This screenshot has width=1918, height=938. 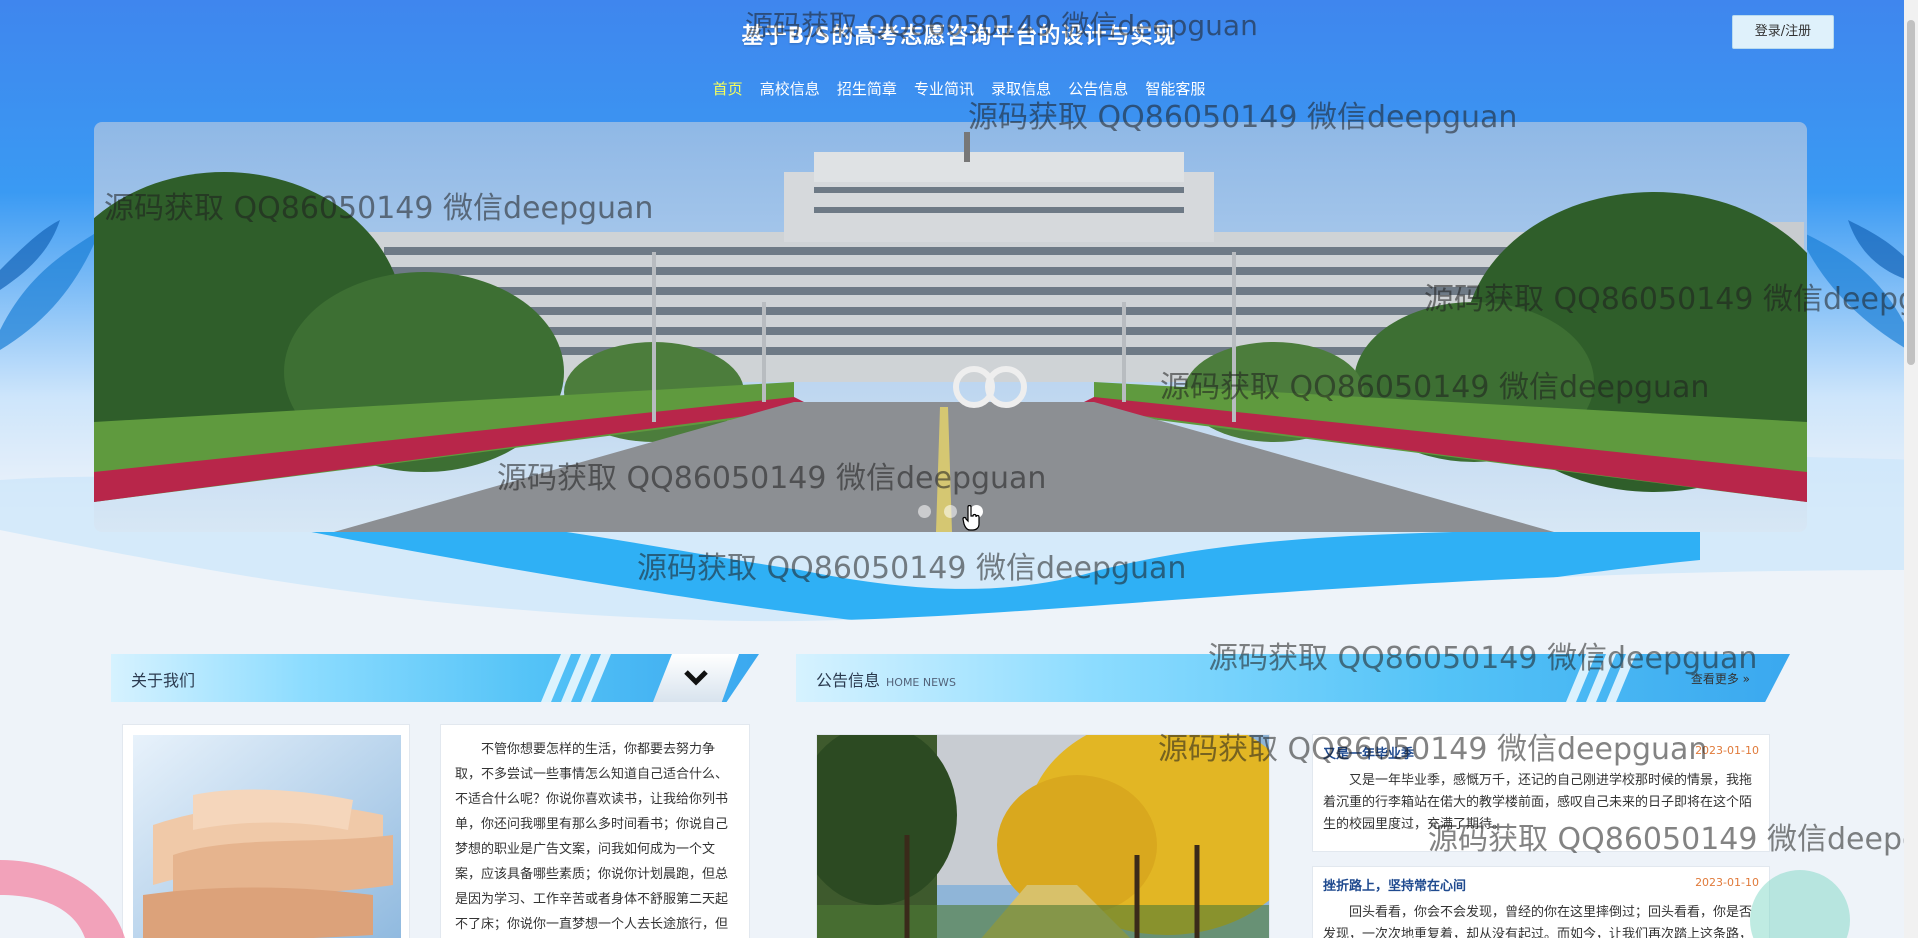 What do you see at coordinates (1911, 192) in the screenshot?
I see `scrollbar-thumb` at bounding box center [1911, 192].